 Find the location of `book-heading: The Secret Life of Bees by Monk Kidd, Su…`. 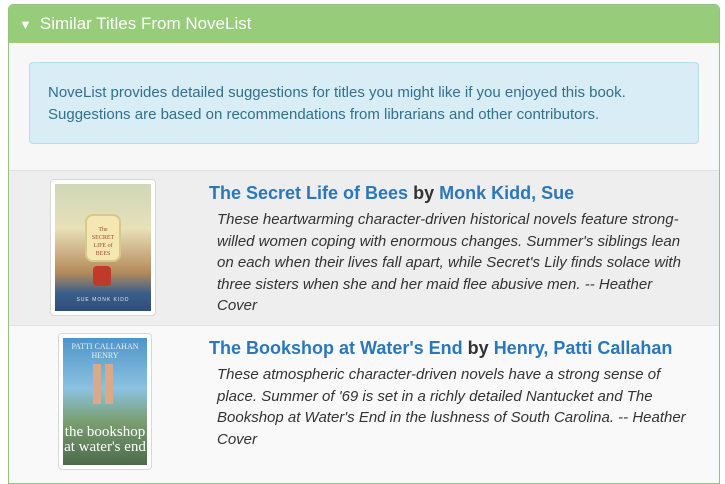

book-heading: The Secret Life of Bees by Monk Kidd, Su… is located at coordinates (391, 193).